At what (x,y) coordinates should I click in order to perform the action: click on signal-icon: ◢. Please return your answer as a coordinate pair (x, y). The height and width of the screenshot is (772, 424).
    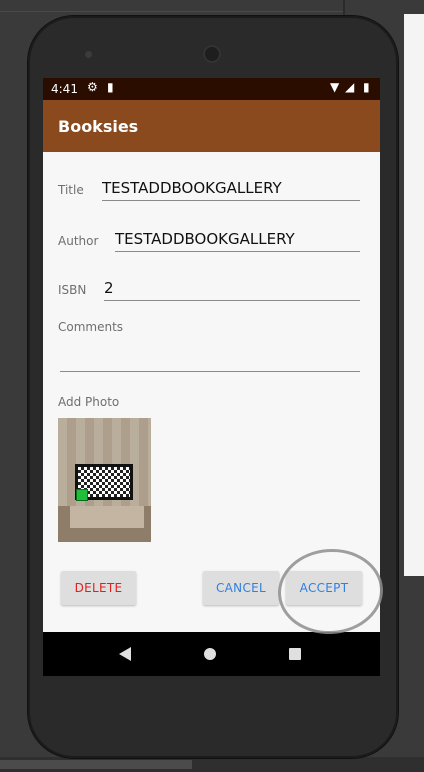
    Looking at the image, I should click on (350, 87).